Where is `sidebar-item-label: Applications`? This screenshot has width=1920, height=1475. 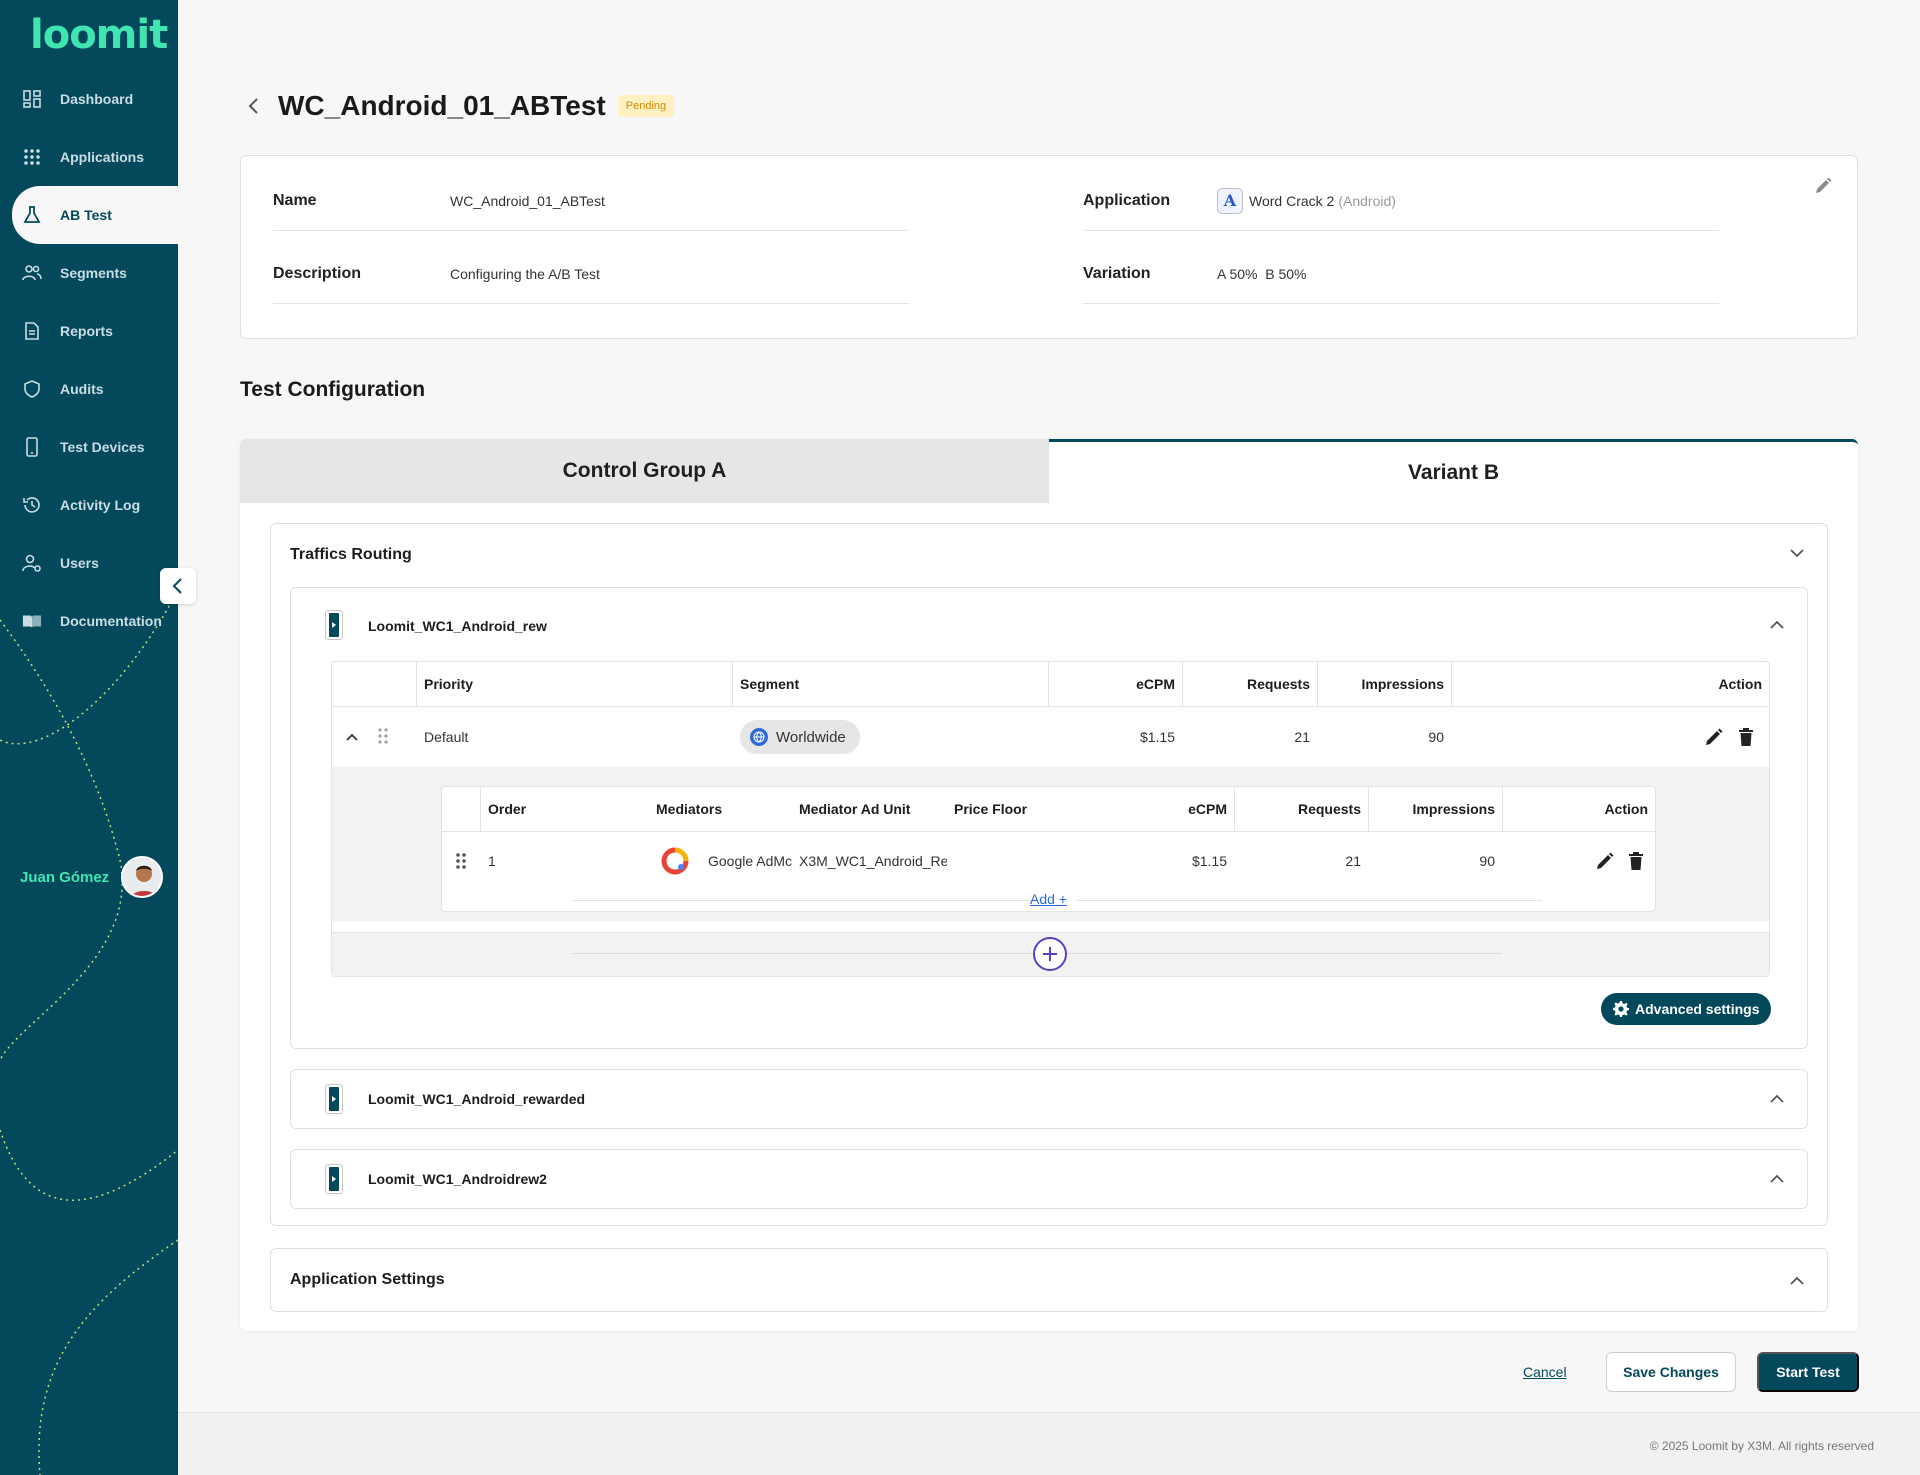 sidebar-item-label: Applications is located at coordinates (102, 157).